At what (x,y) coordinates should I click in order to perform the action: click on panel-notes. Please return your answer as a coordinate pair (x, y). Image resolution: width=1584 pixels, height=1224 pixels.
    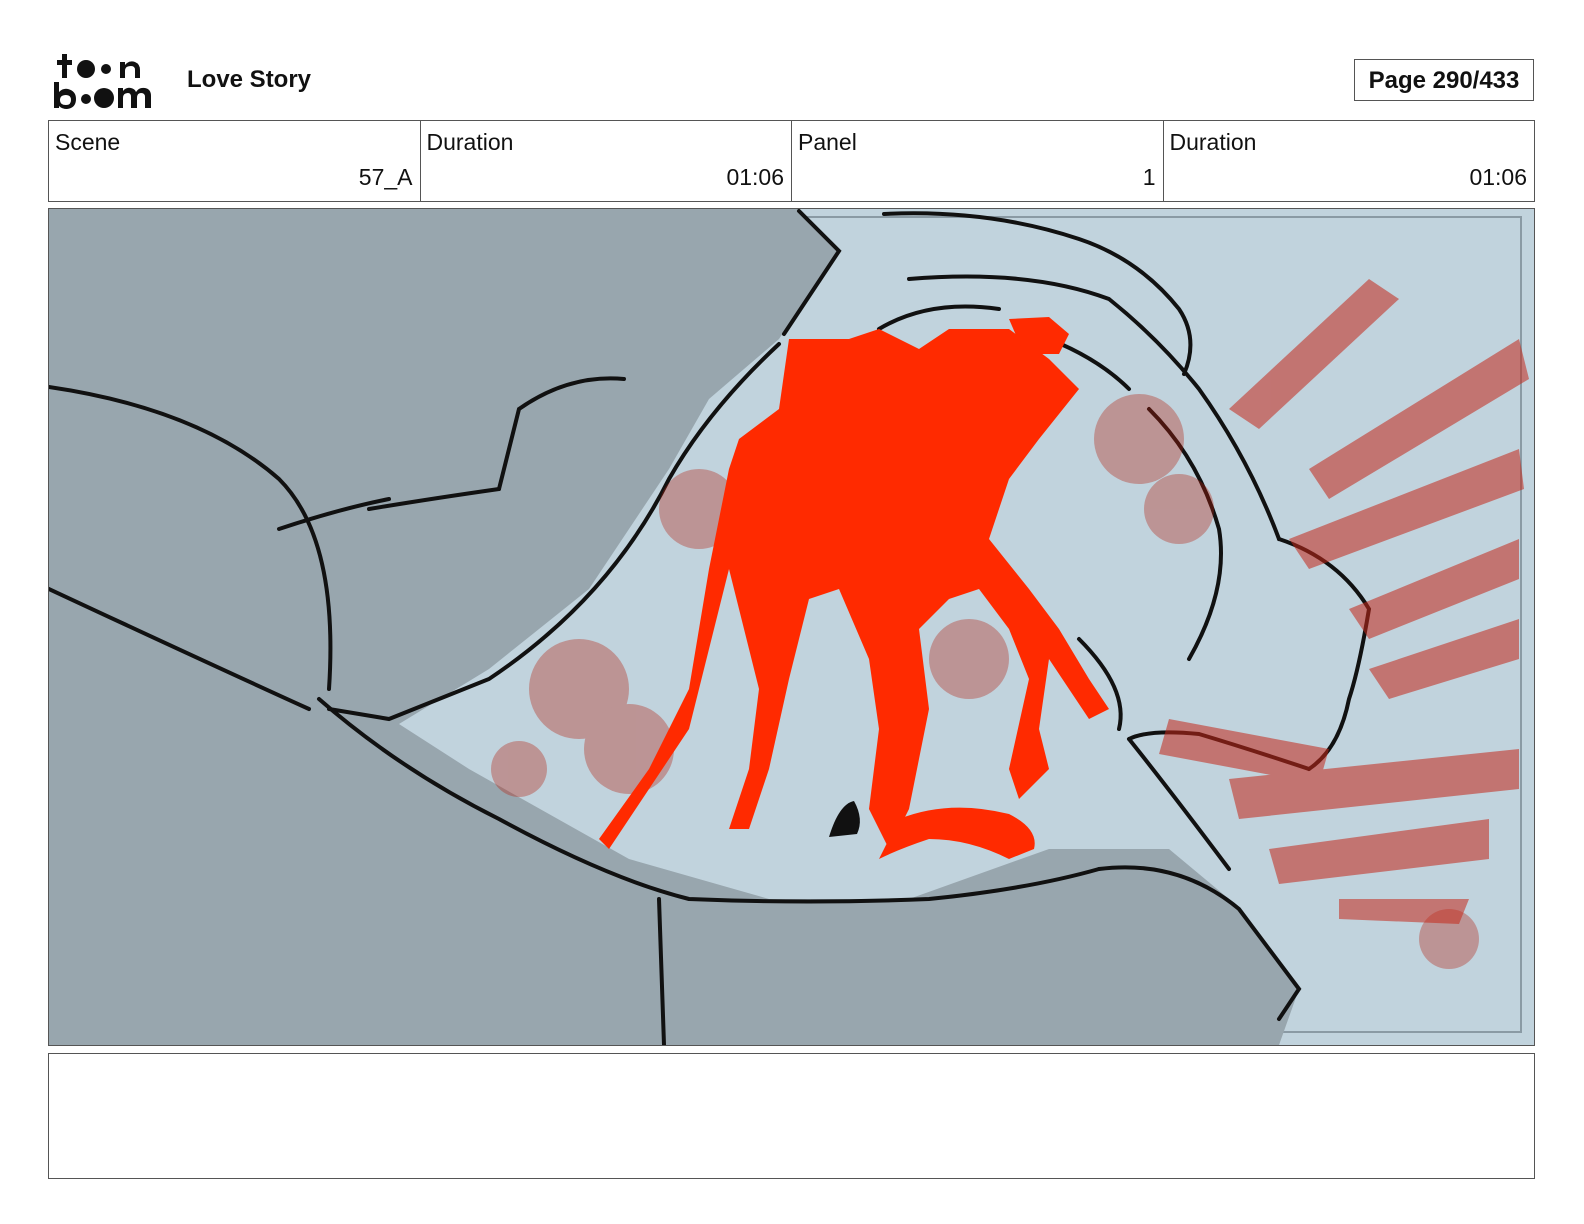
    Looking at the image, I should click on (791, 1116).